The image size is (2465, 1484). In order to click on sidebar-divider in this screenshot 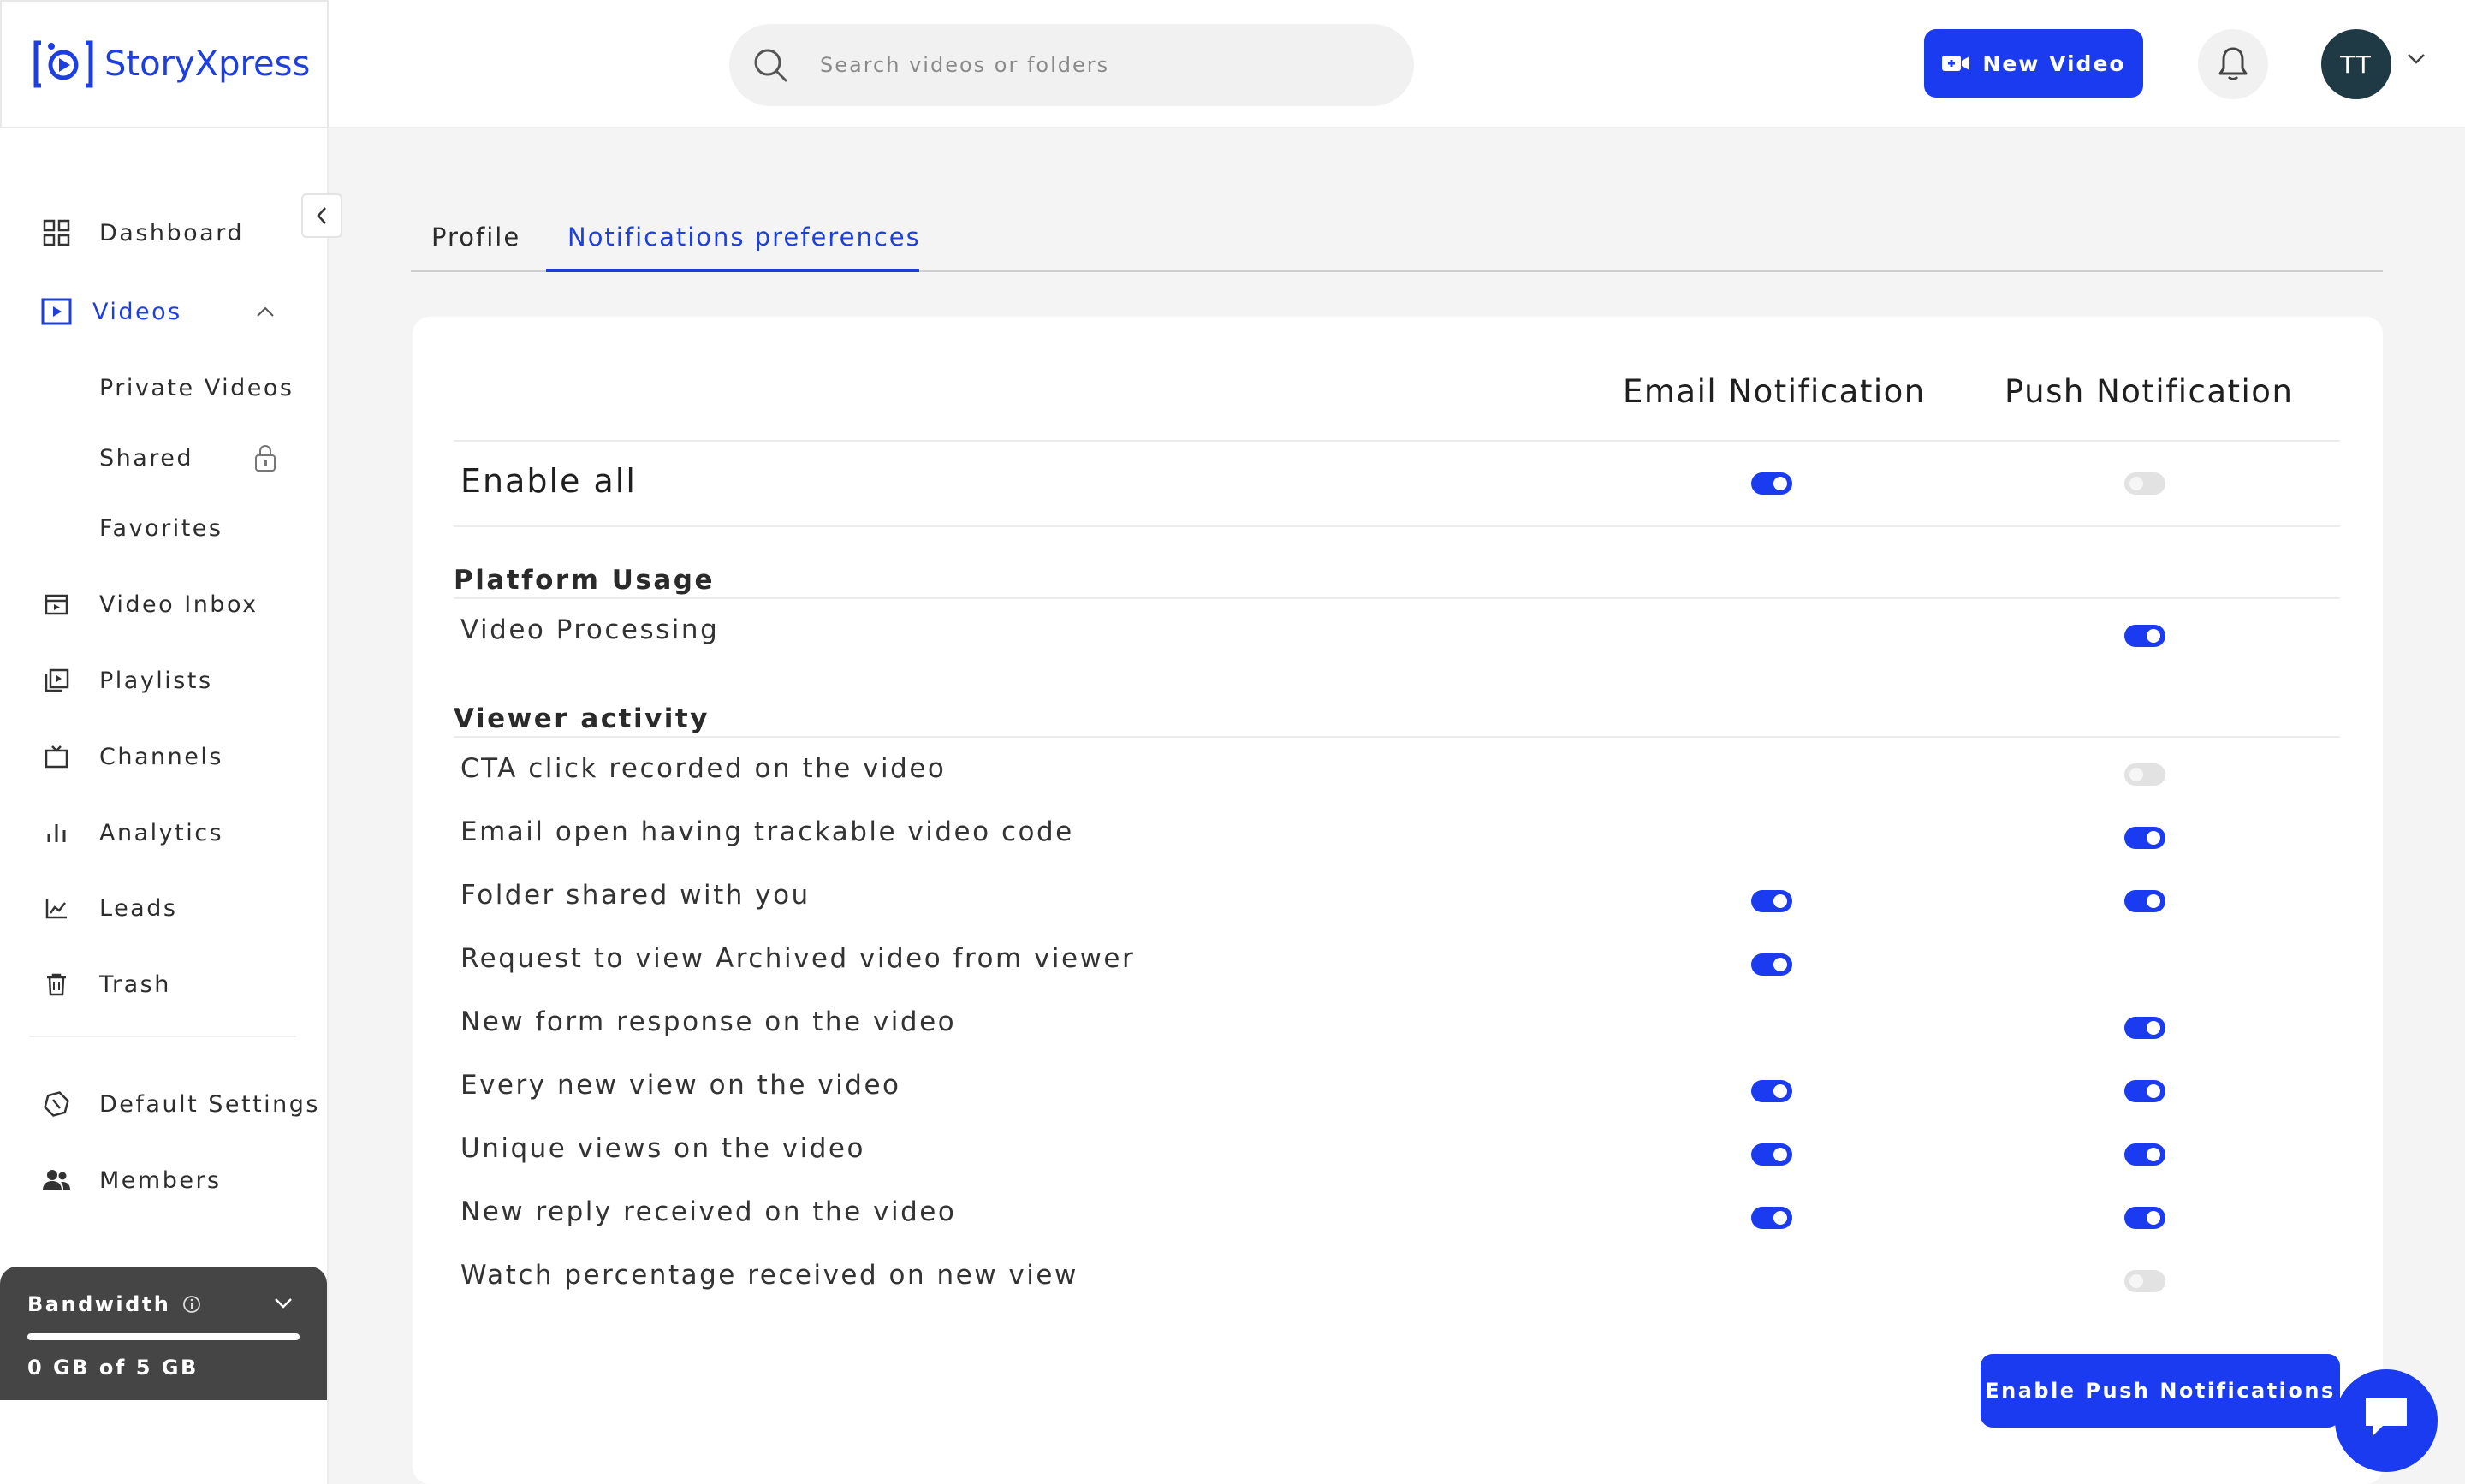, I will do `click(162, 1037)`.